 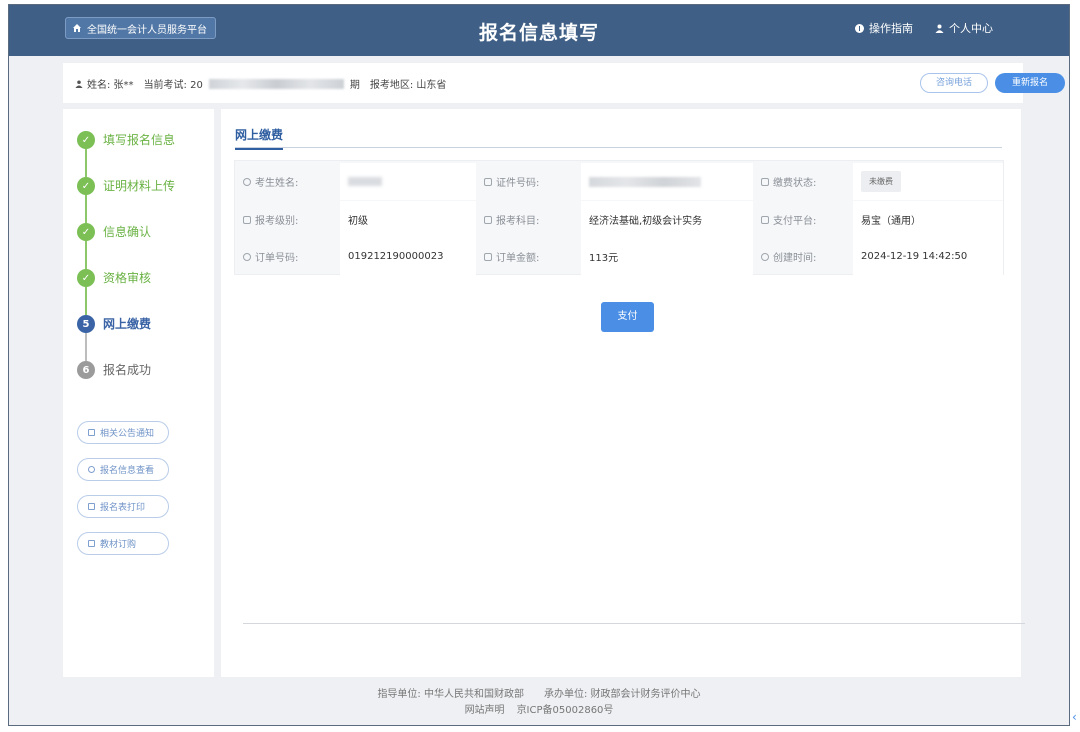 I want to click on redacted-name, so click(x=365, y=181).